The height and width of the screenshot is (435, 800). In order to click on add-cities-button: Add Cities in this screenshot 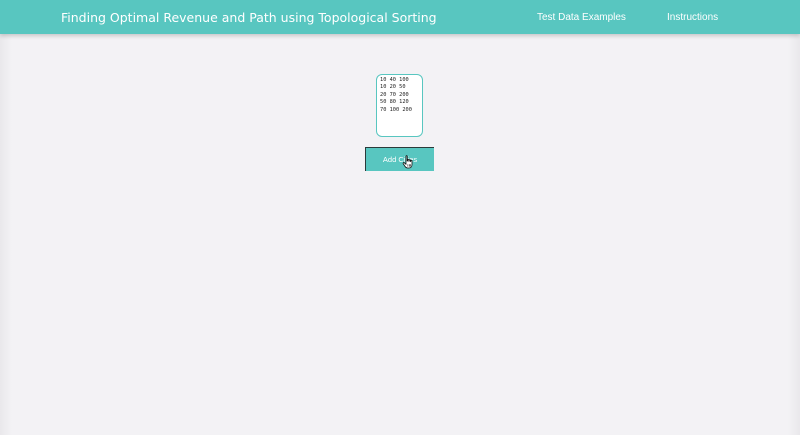, I will do `click(399, 159)`.